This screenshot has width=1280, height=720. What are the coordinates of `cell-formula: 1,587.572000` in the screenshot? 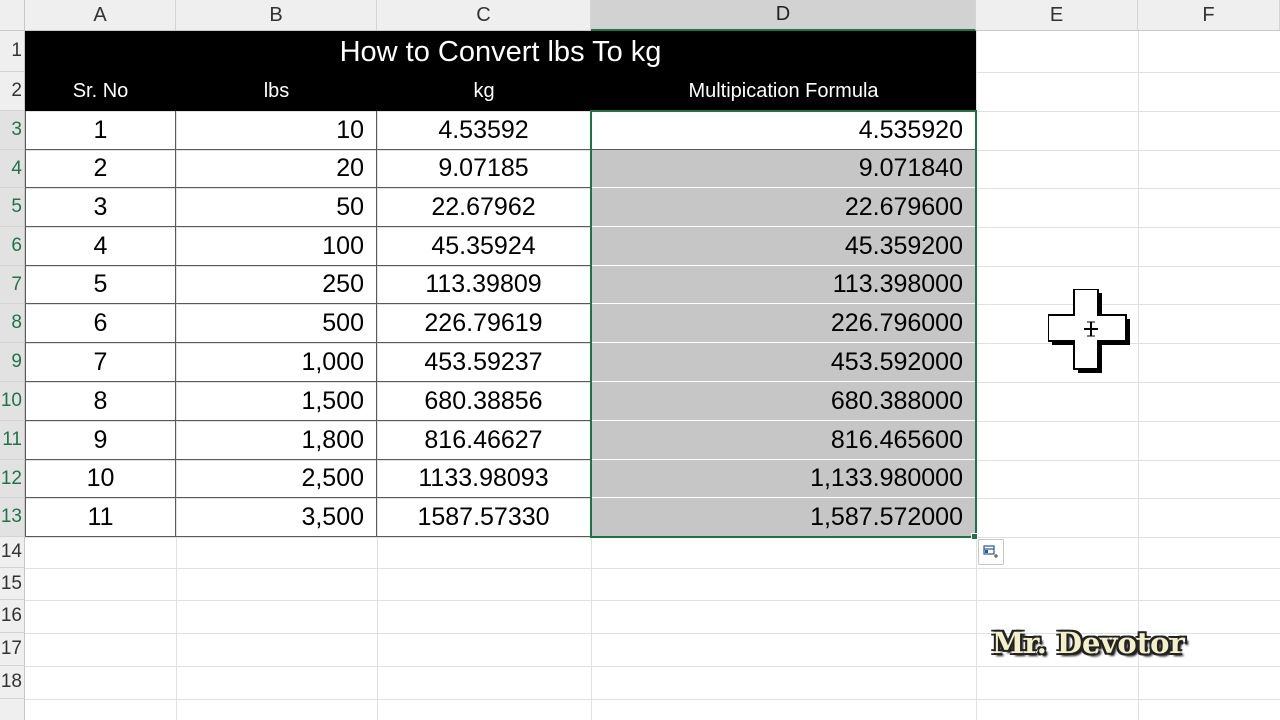 It's located at (783, 517).